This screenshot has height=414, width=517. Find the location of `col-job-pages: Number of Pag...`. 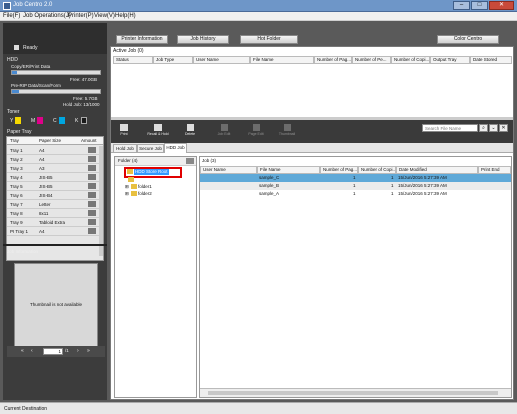

col-job-pages: Number of Pag... is located at coordinates (339, 170).